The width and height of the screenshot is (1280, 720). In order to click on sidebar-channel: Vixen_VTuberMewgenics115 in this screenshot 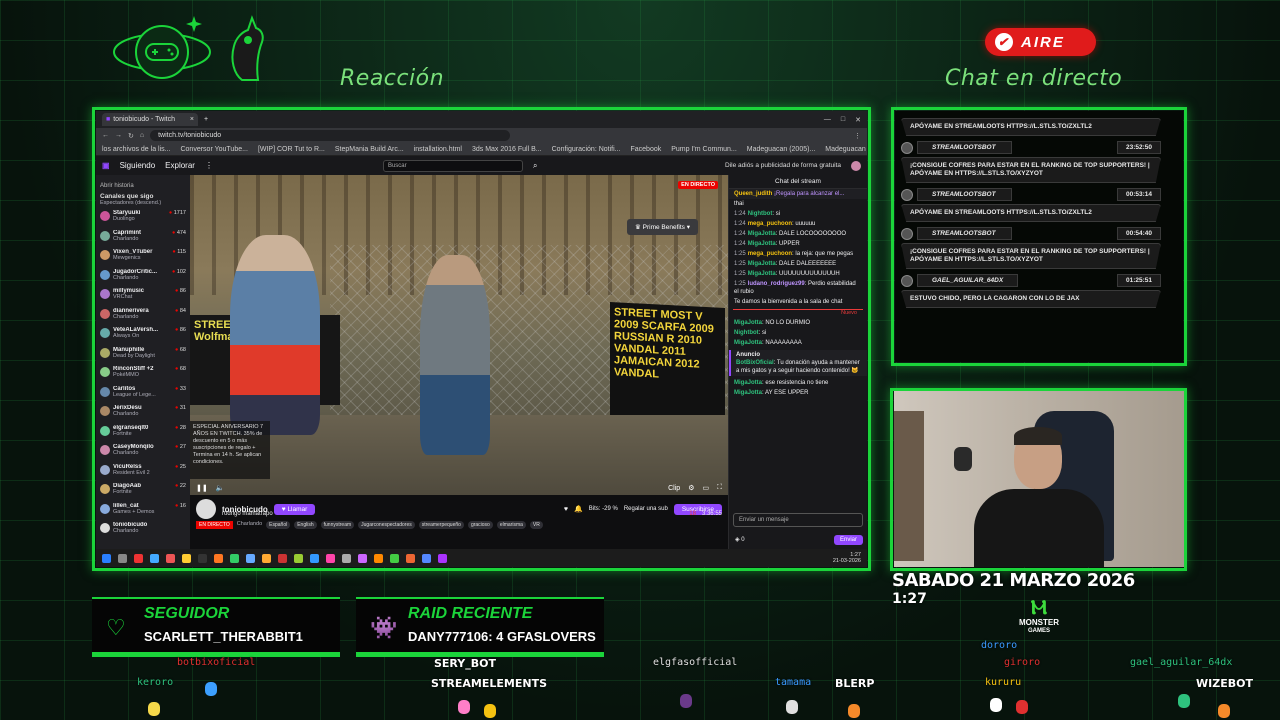, I will do `click(143, 259)`.